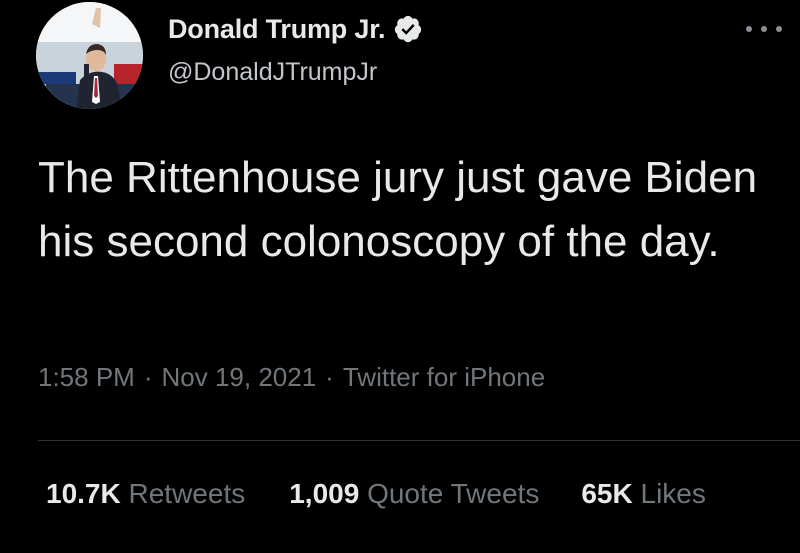  What do you see at coordinates (187, 493) in the screenshot?
I see `retweets-label: Retweets` at bounding box center [187, 493].